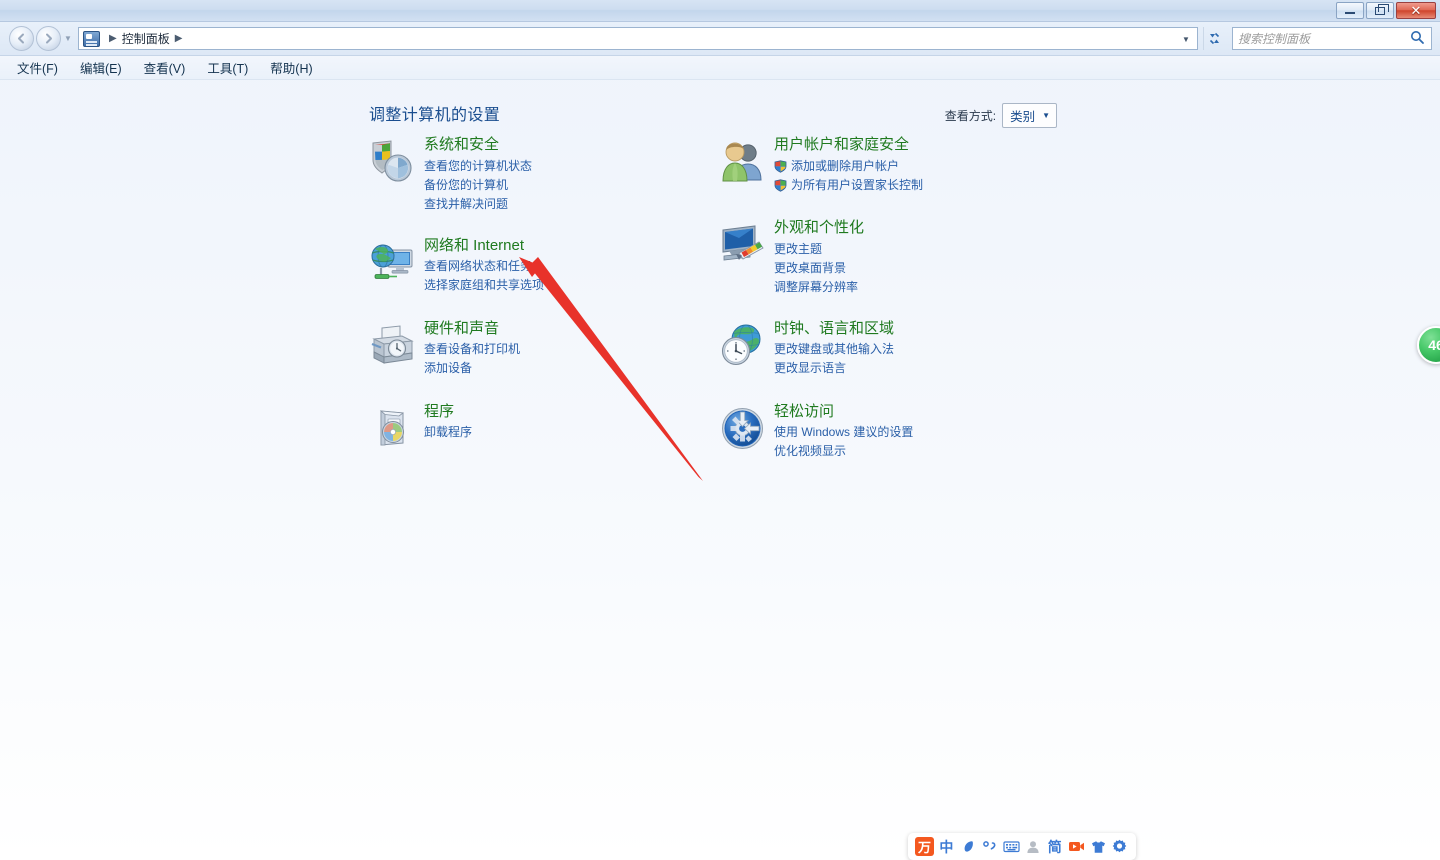  I want to click on category-title-link: 轻松访问, so click(804, 412).